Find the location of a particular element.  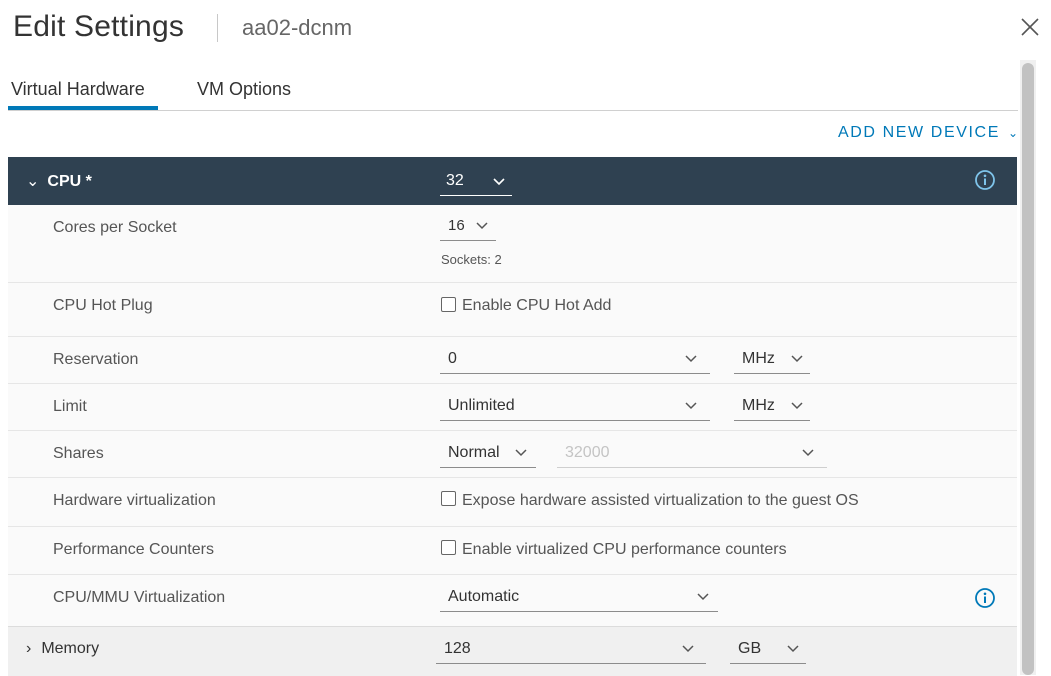

cpu-mmu-virtualization-value: Automatic is located at coordinates (484, 596).